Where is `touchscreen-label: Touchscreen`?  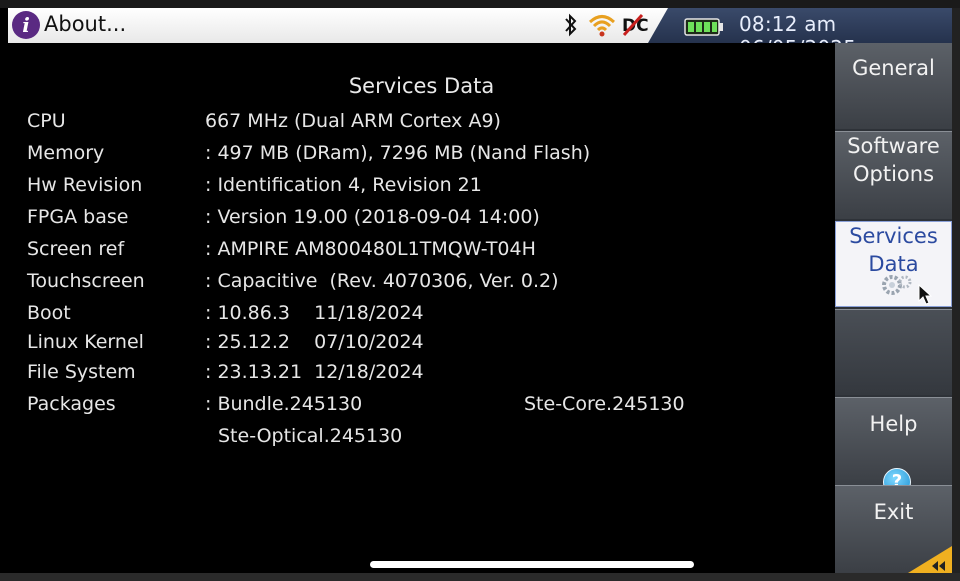
touchscreen-label: Touchscreen is located at coordinates (86, 281).